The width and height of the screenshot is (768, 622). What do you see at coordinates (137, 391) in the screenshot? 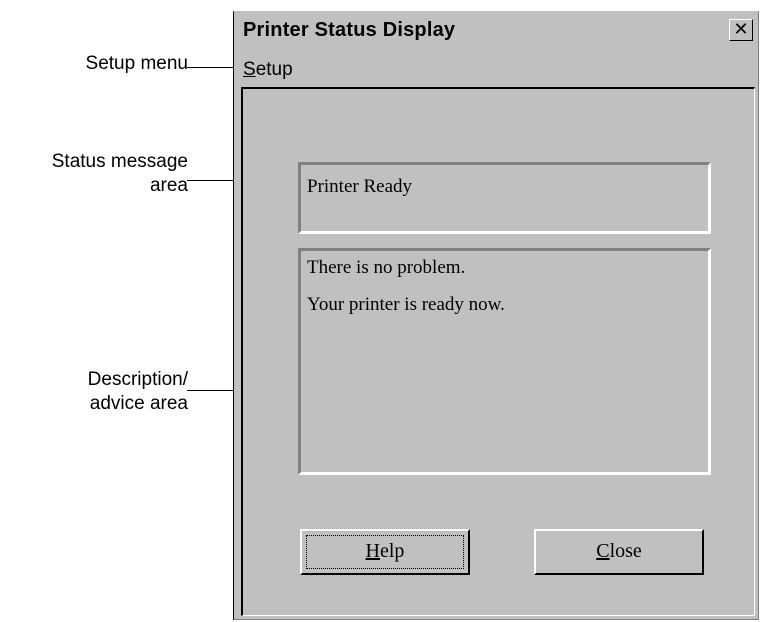
I see `annotation-description-area: Description/ advice area` at bounding box center [137, 391].